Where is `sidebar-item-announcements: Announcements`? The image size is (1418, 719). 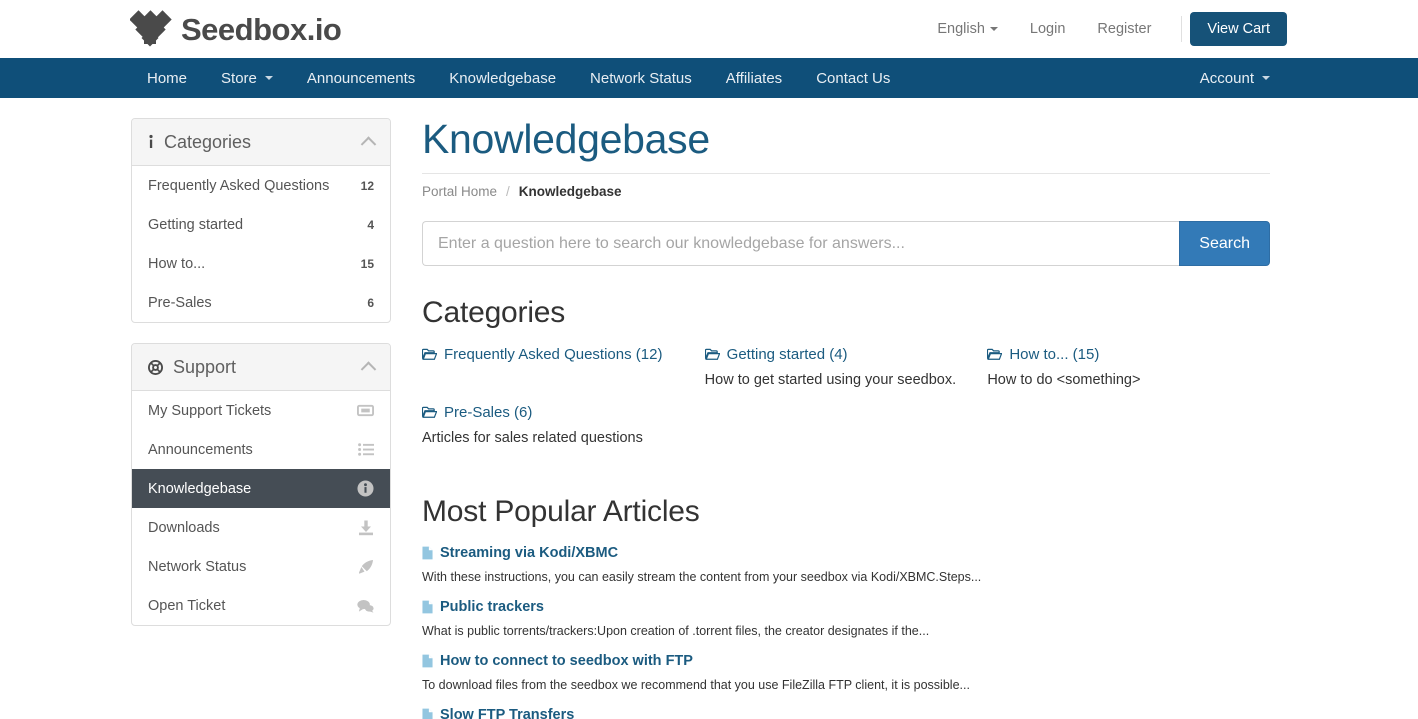
sidebar-item-announcements: Announcements is located at coordinates (261, 449).